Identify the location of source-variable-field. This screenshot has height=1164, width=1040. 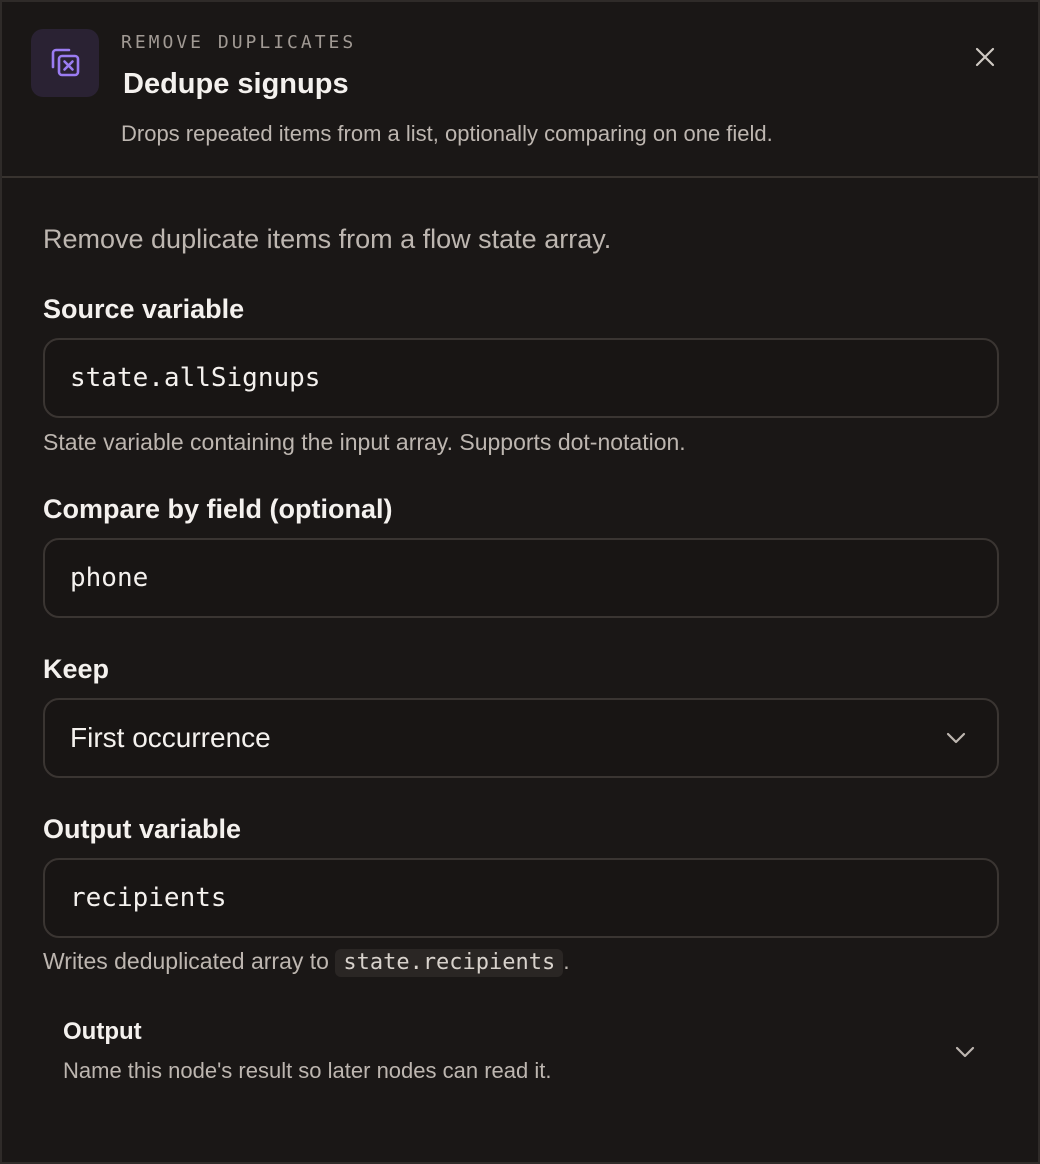
(521, 378).